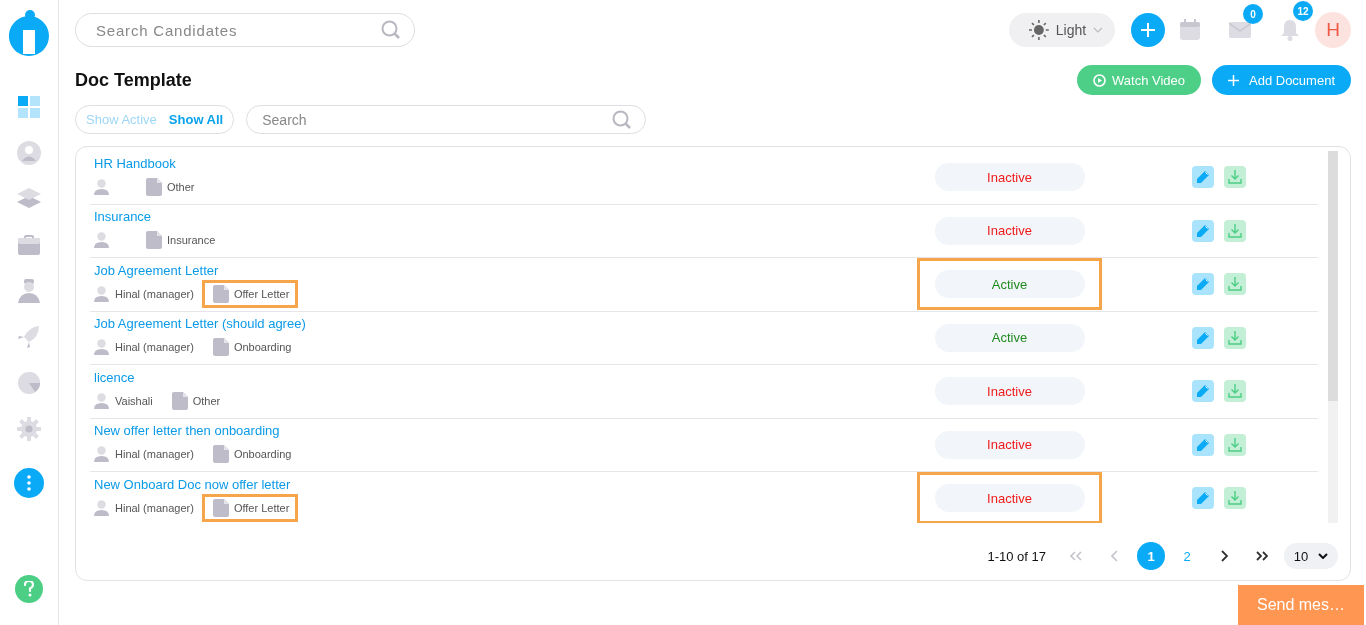 The image size is (1366, 625). Describe the element at coordinates (134, 400) in the screenshot. I see `owner-name: Vaishali` at that location.